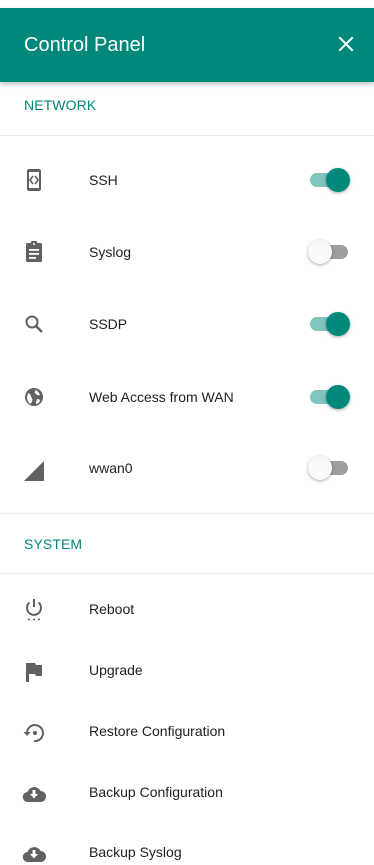 The height and width of the screenshot is (865, 374). Describe the element at coordinates (34, 672) in the screenshot. I see `flag-icon` at that location.